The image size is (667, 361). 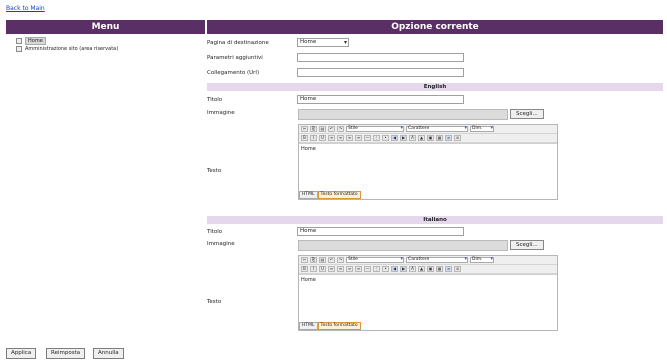 I want to click on menu-item-admin: Amministrazione sito (area riservata), so click(x=110, y=49).